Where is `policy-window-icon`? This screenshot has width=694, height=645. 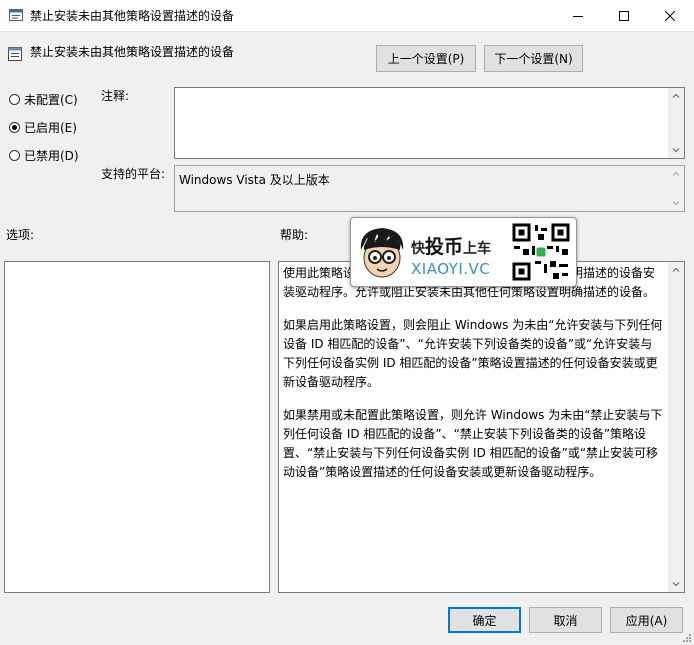 policy-window-icon is located at coordinates (16, 15).